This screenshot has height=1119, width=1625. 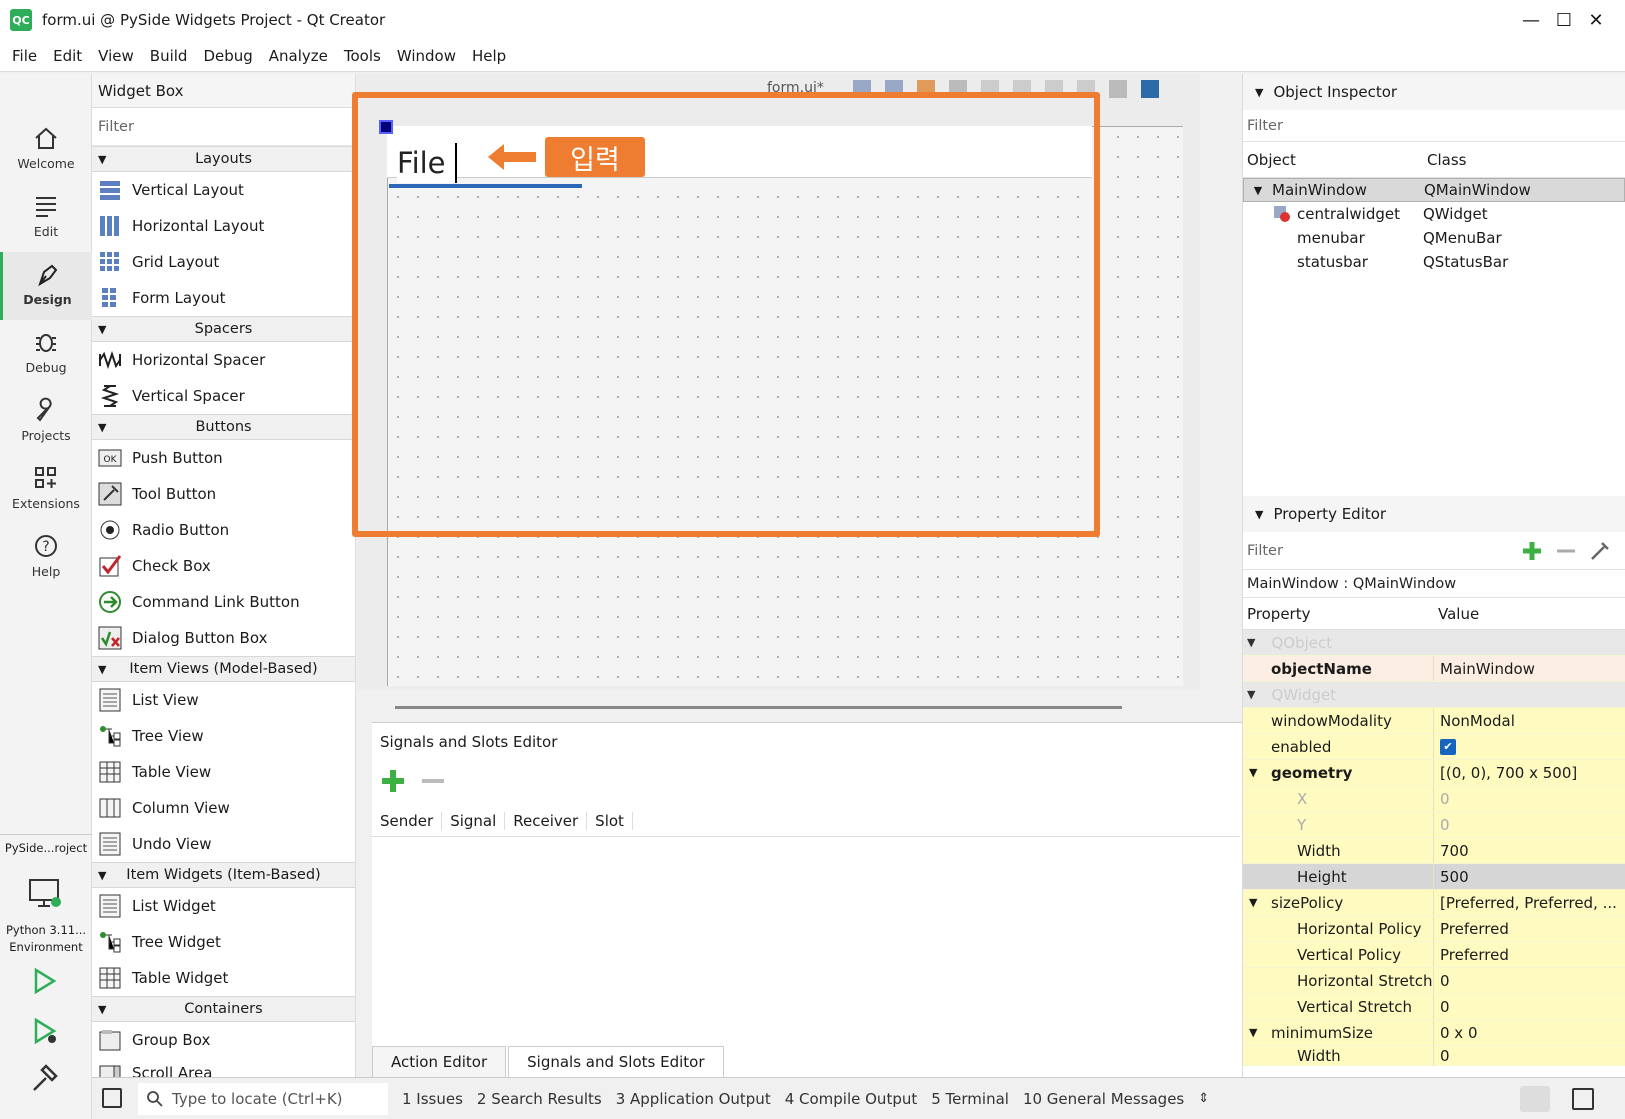 I want to click on property-horizontal-policy: Horizontal Policy Preferred, so click(x=1434, y=929).